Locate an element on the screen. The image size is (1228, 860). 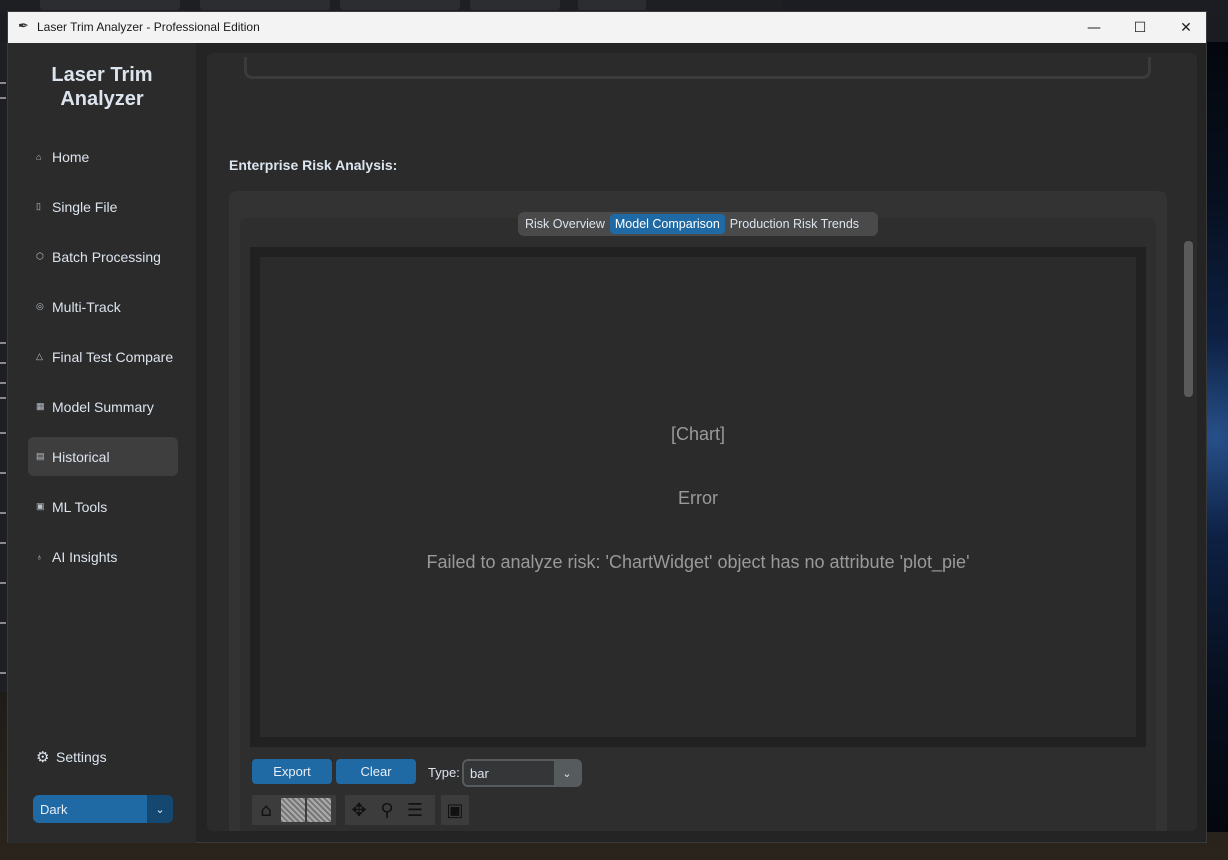
sidebar-item-label: ML Tools is located at coordinates (80, 506).